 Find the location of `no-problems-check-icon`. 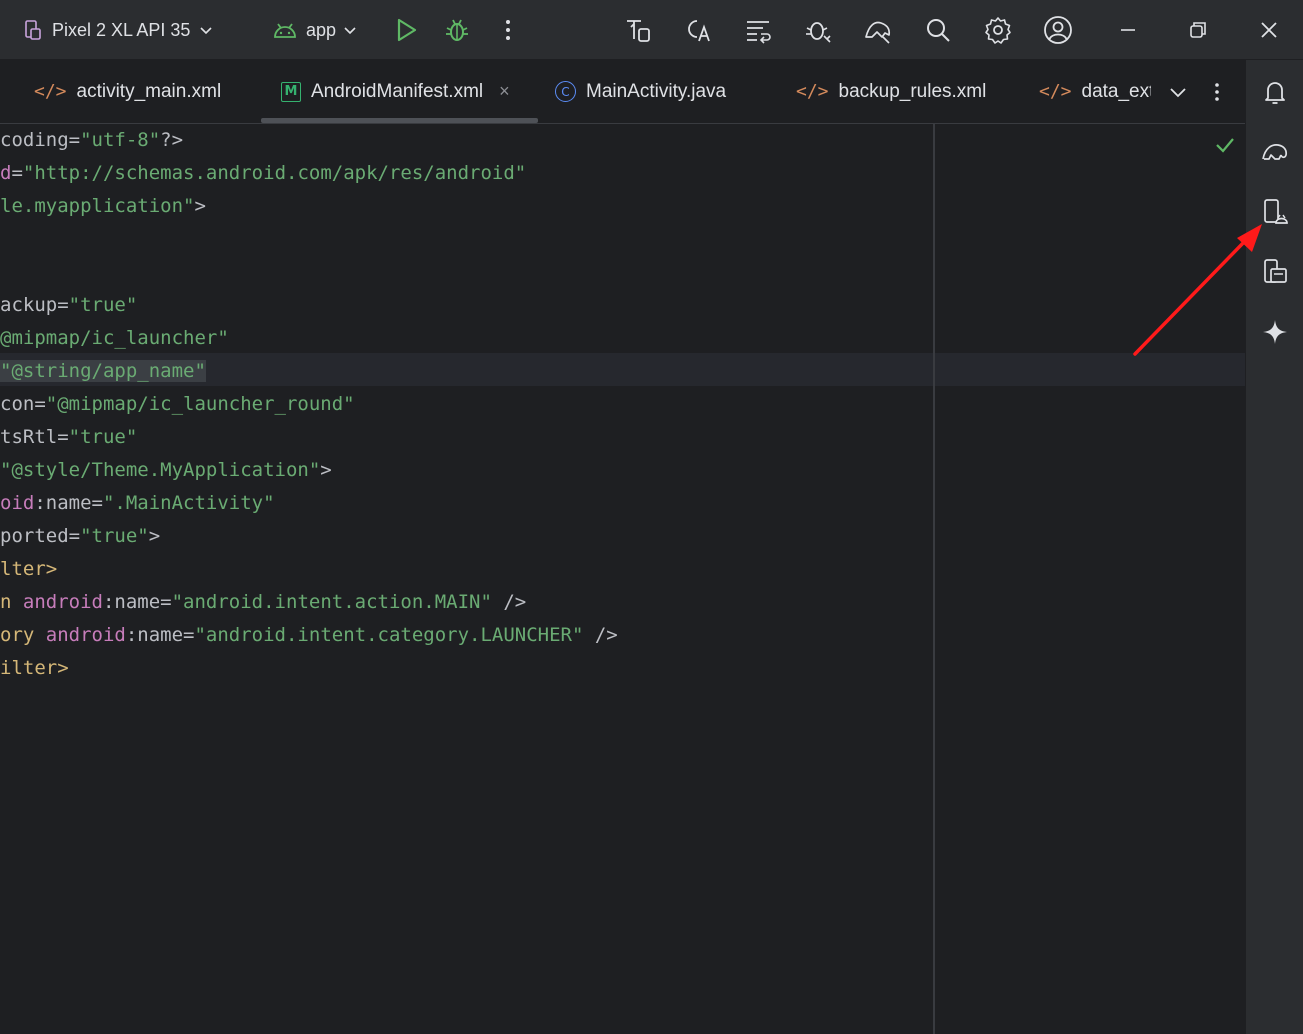

no-problems-check-icon is located at coordinates (1225, 145).